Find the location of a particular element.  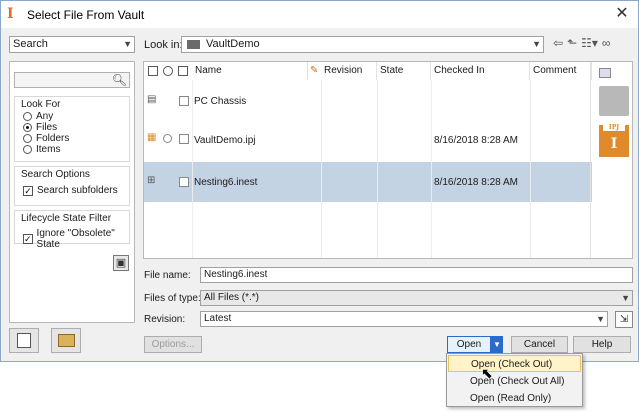

binoculars-icon: ∞ is located at coordinates (606, 43).